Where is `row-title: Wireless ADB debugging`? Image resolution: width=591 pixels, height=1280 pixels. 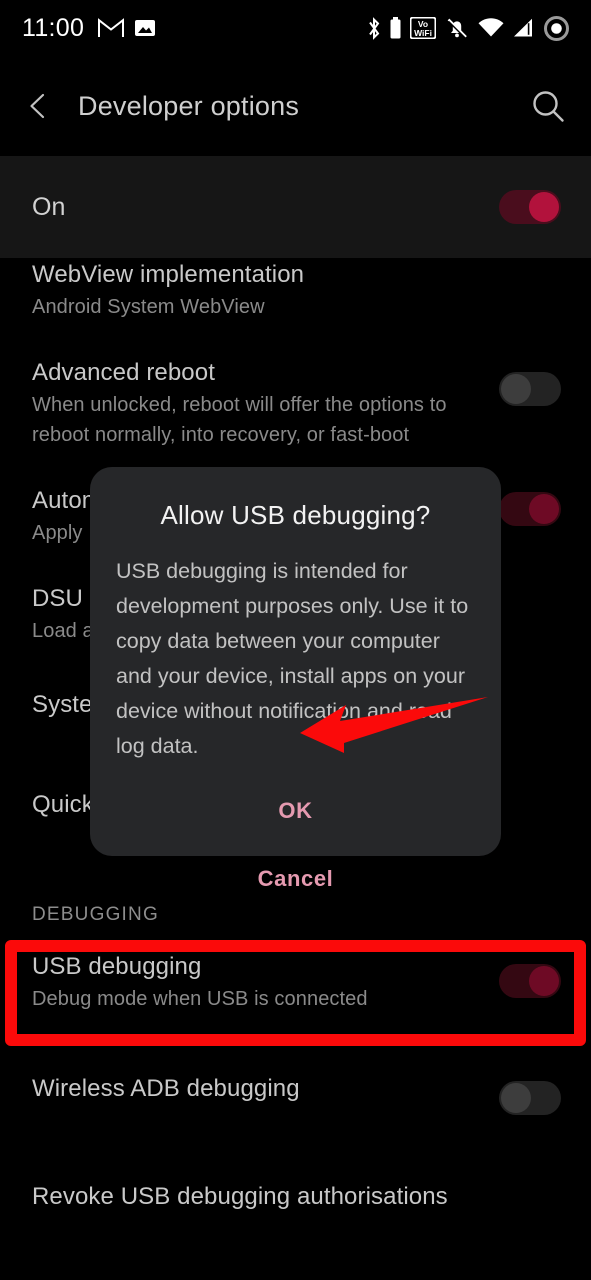 row-title: Wireless ADB debugging is located at coordinates (166, 1088).